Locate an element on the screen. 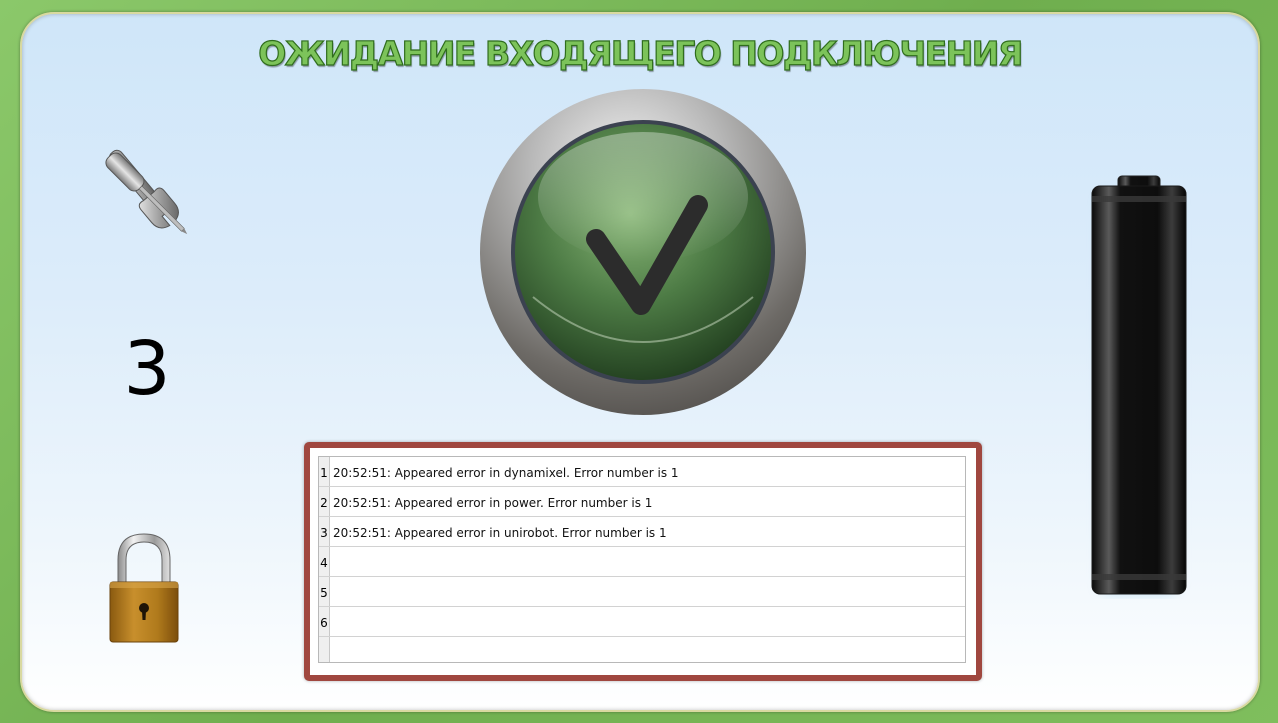 The height and width of the screenshot is (723, 1278). battery-icon is located at coordinates (1139, 385).